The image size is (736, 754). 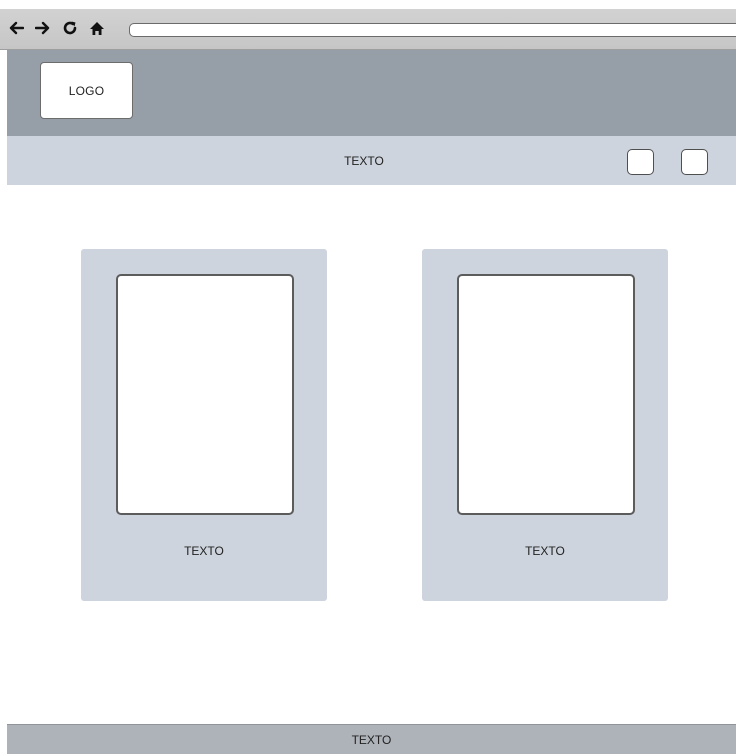 What do you see at coordinates (70, 28) in the screenshot?
I see `reload-icon` at bounding box center [70, 28].